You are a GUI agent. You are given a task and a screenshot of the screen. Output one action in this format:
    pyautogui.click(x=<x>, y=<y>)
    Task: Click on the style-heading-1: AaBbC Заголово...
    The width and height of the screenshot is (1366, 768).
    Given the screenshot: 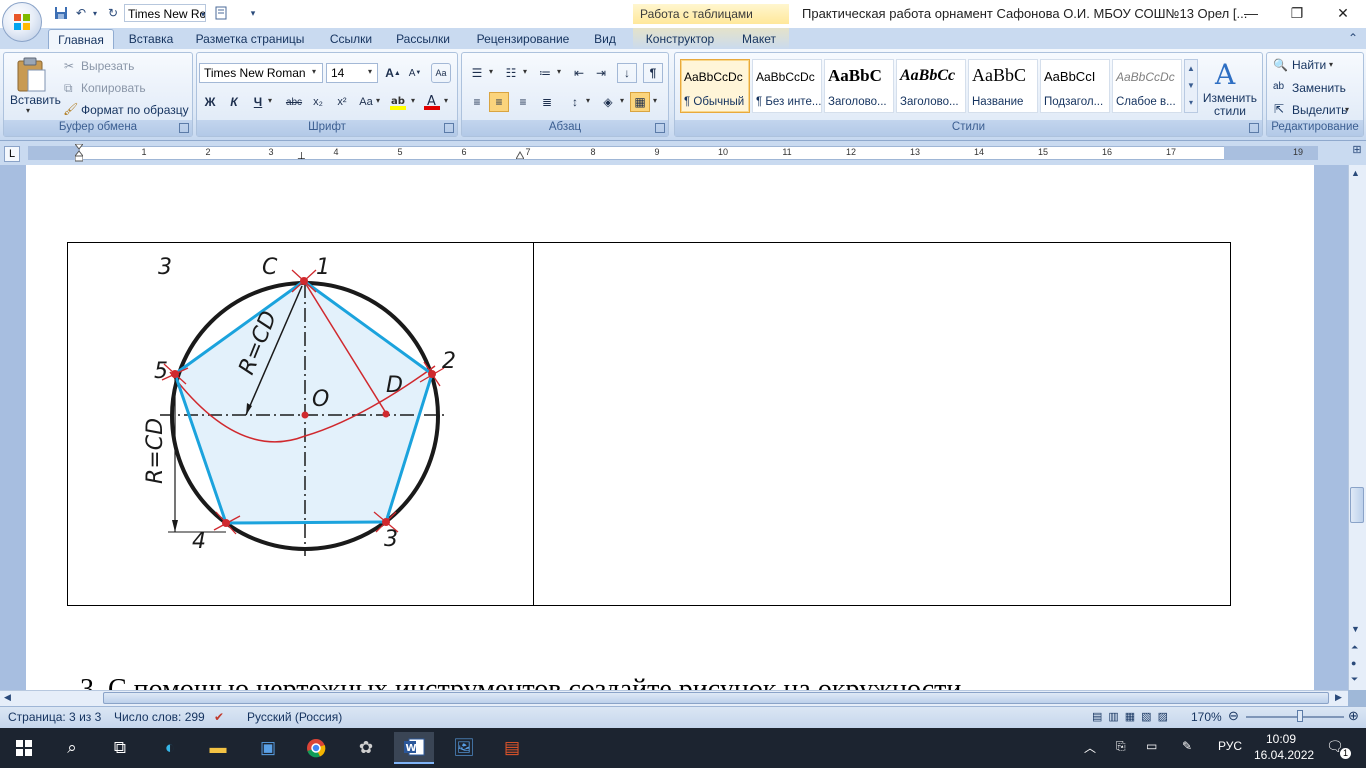 What is the action you would take?
    pyautogui.click(x=859, y=86)
    